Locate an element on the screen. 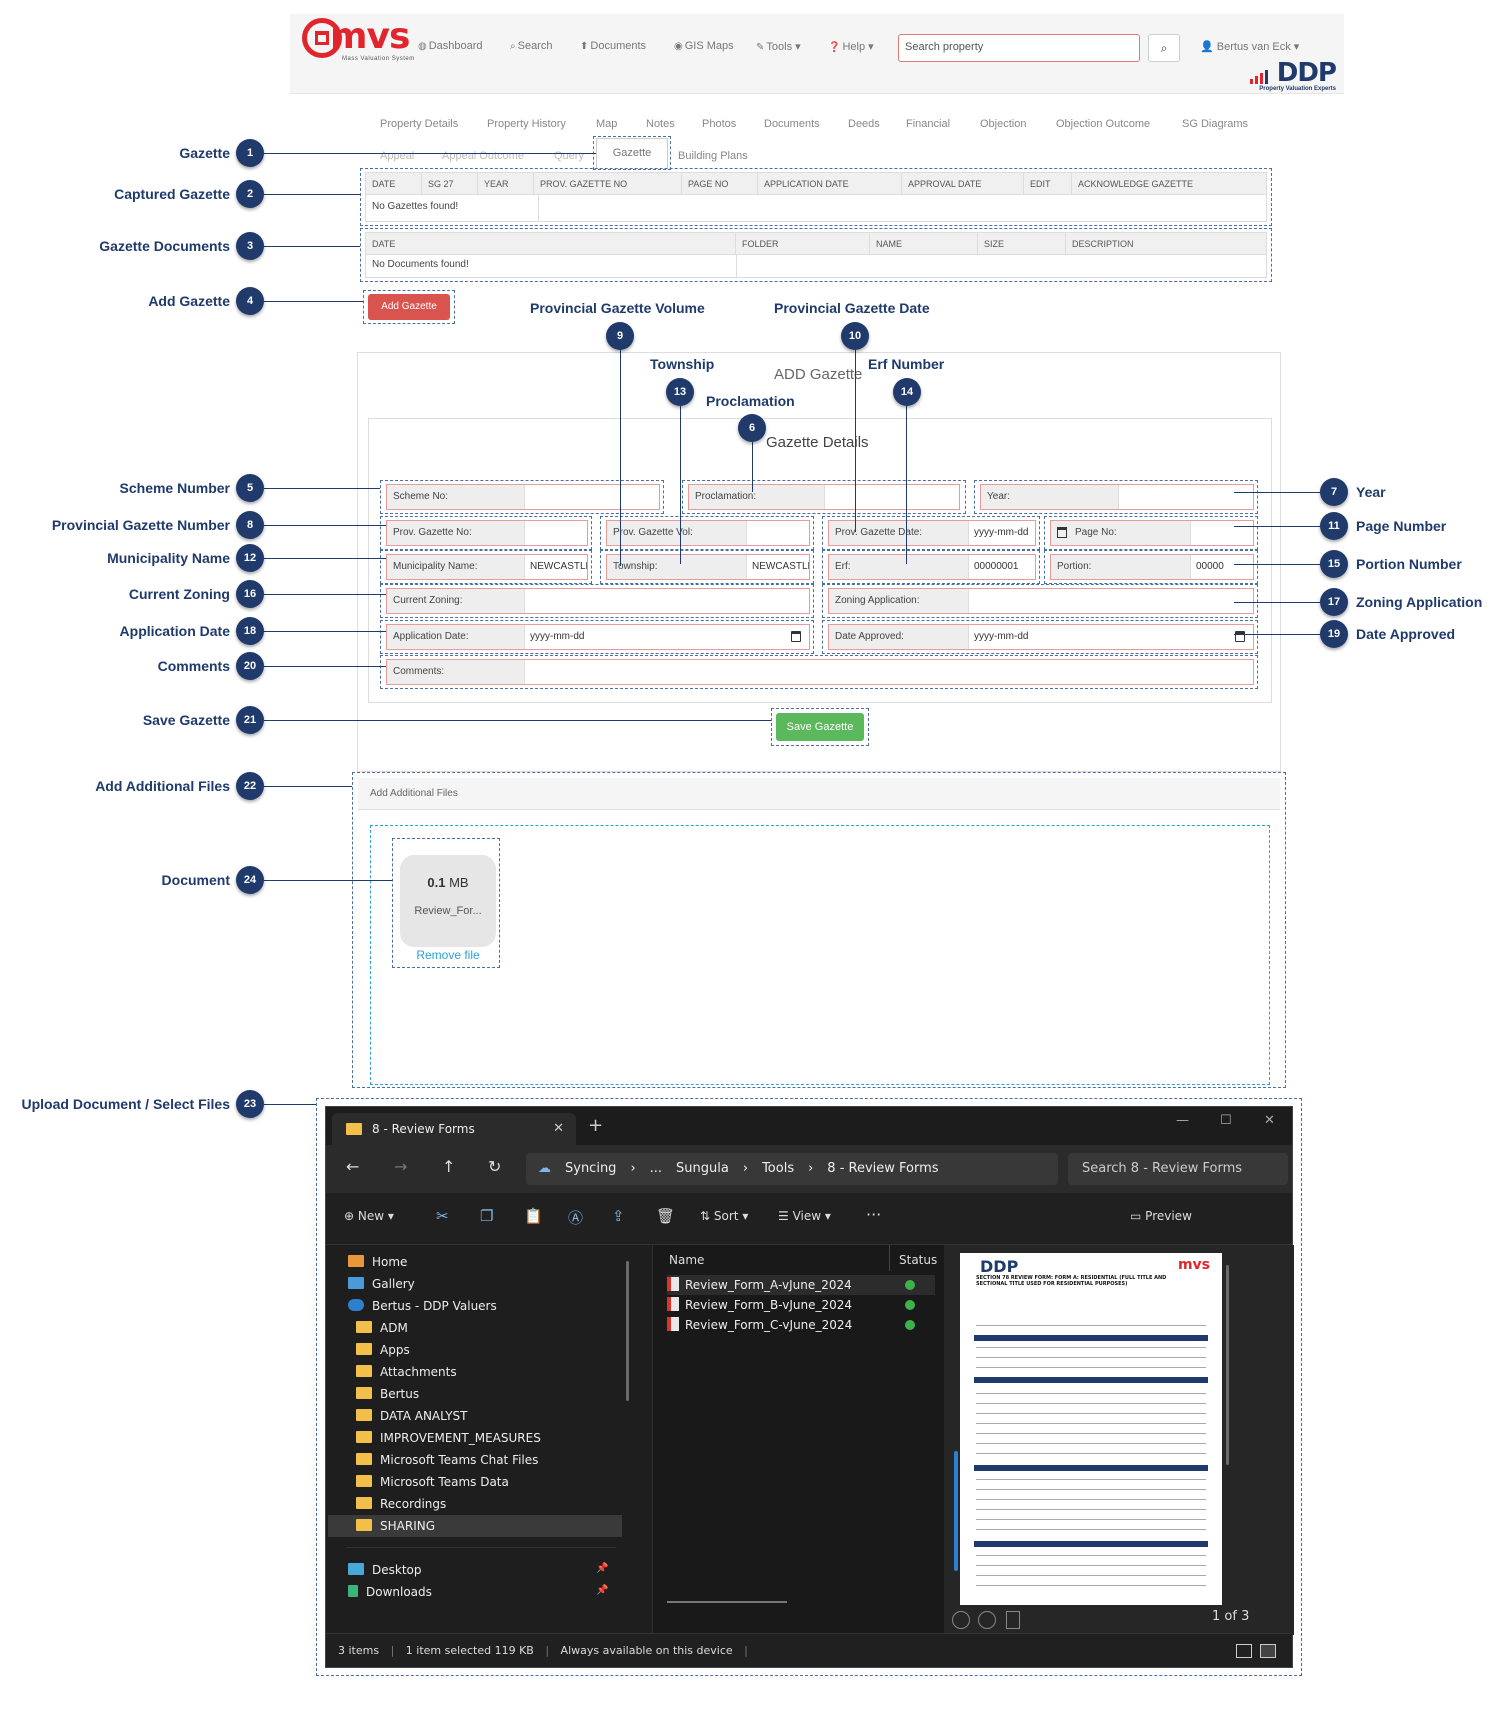  year-field: Year: is located at coordinates (1117, 497).